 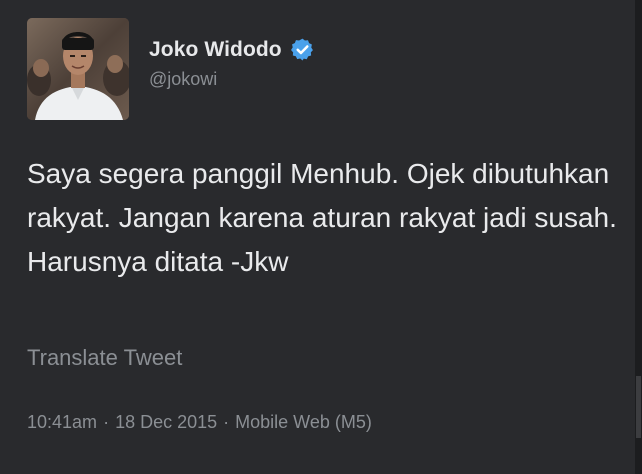 I want to click on author-name-row: Joko Widodo, so click(x=232, y=49).